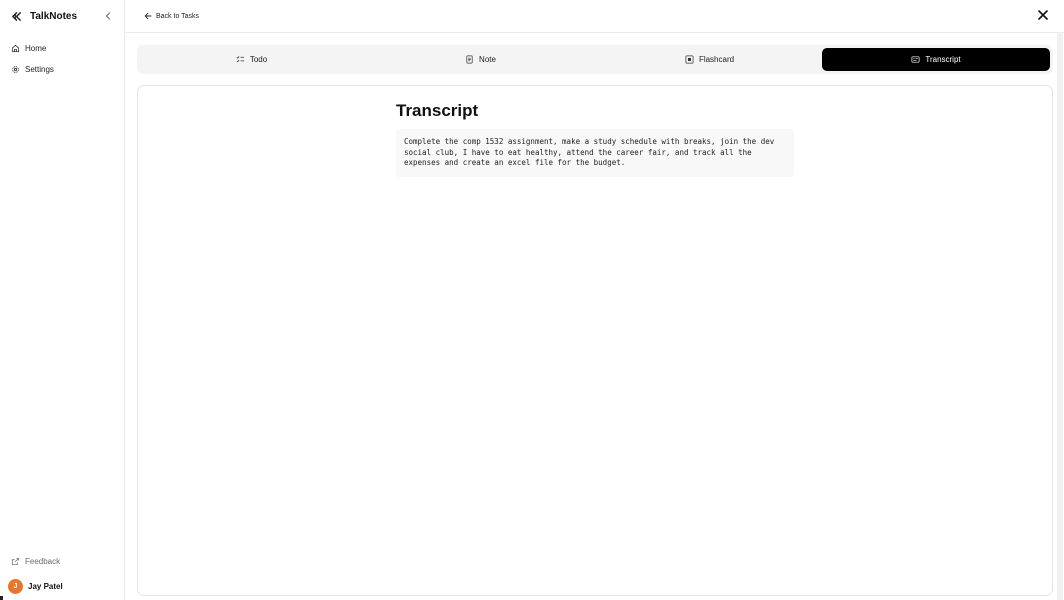  I want to click on tab-todo: Todo, so click(251, 59).